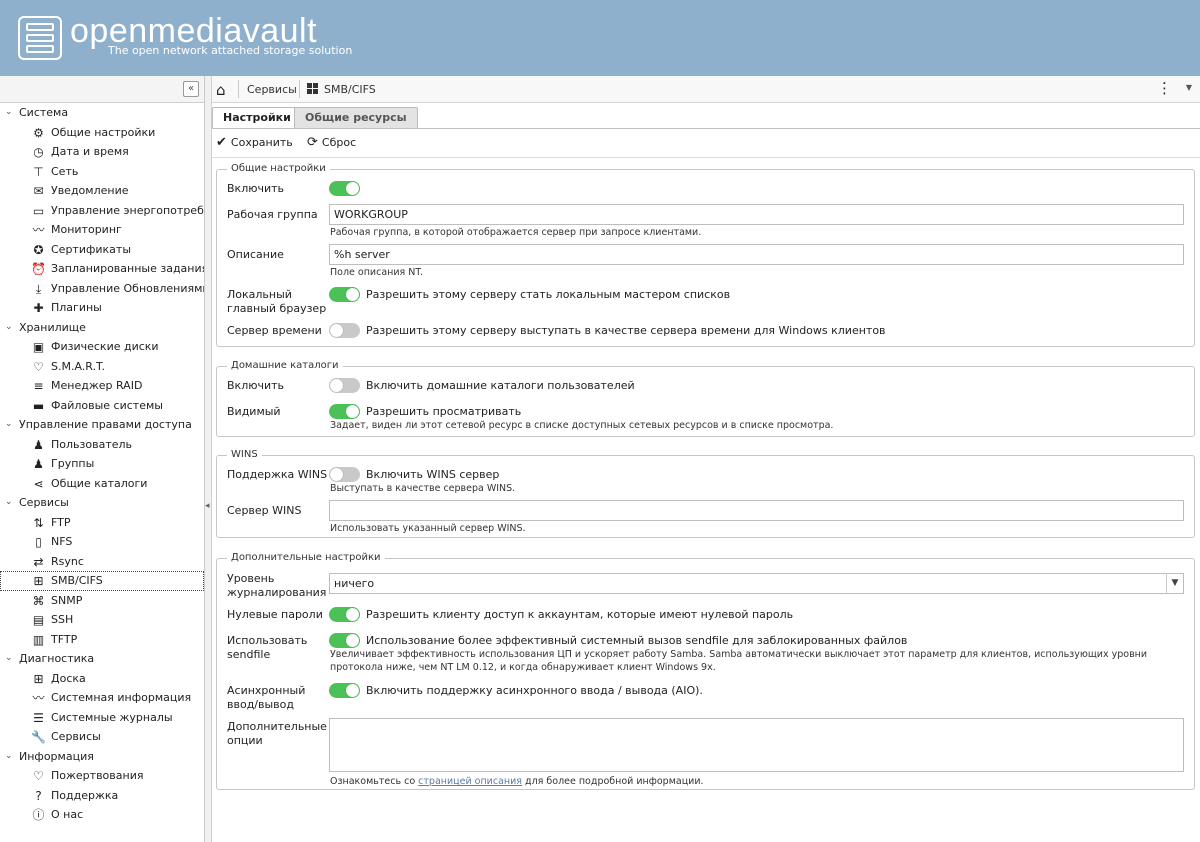 This screenshot has height=842, width=1200. Describe the element at coordinates (221, 90) in the screenshot. I see `home-icon: ⌂` at that location.